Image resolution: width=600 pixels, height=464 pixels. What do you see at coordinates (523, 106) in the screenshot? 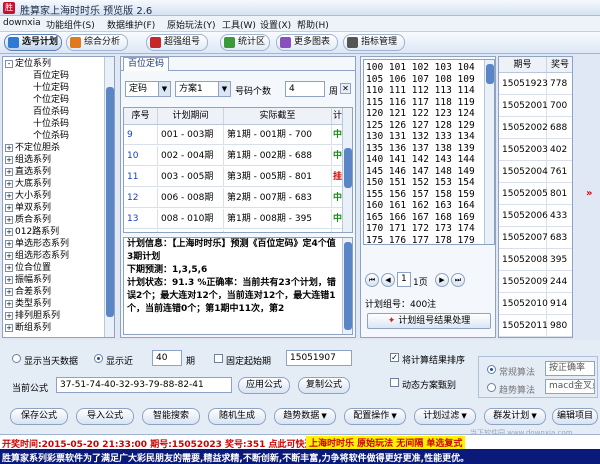
I see `result-issue-cell: 15052001` at bounding box center [523, 106].